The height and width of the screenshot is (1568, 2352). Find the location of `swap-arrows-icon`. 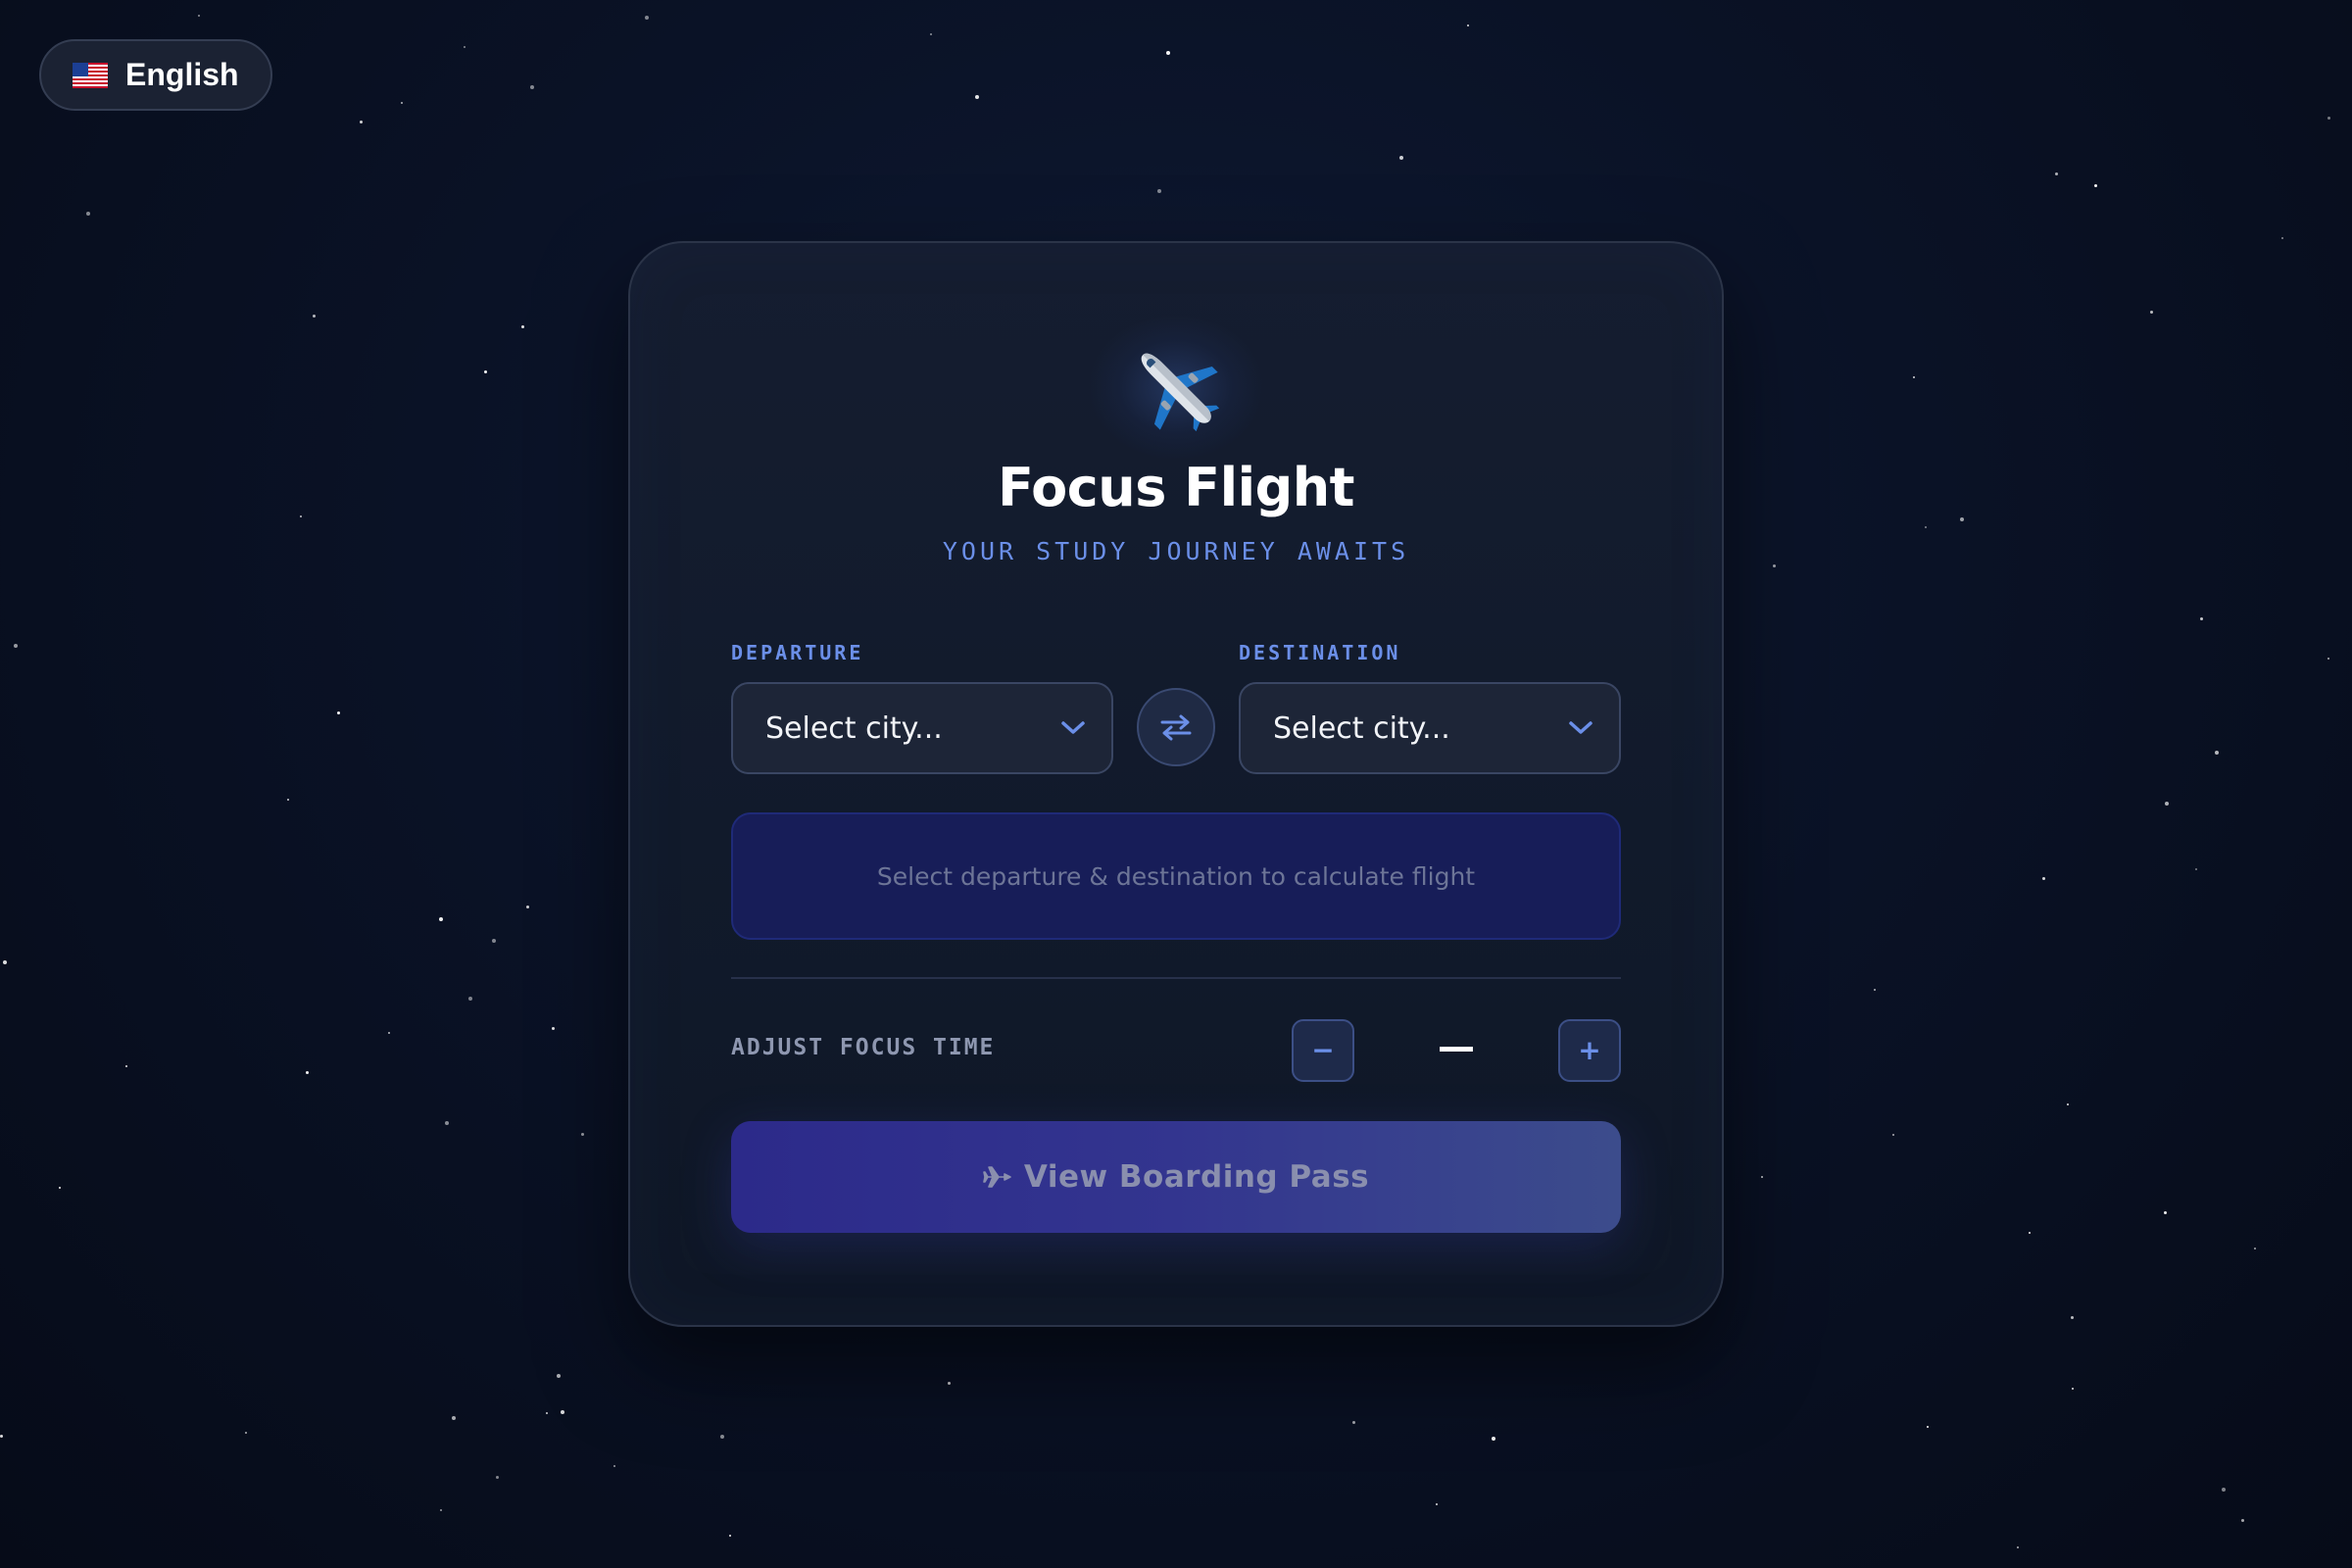

swap-arrows-icon is located at coordinates (1176, 727).